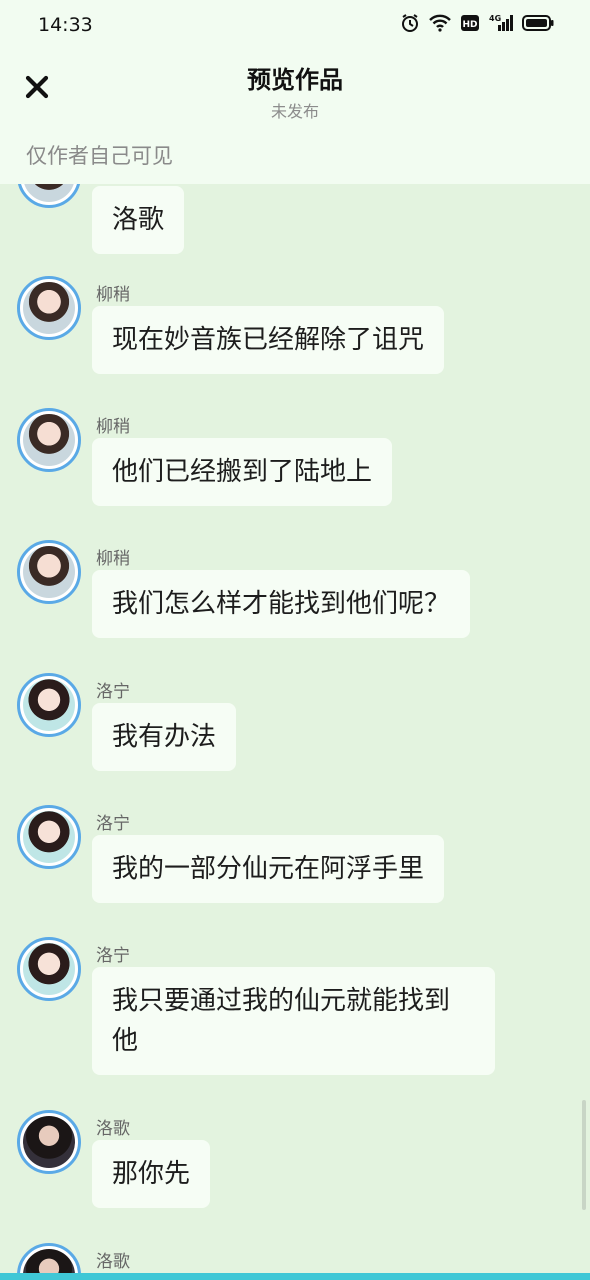  I want to click on svg-text: HD, so click(469, 25).